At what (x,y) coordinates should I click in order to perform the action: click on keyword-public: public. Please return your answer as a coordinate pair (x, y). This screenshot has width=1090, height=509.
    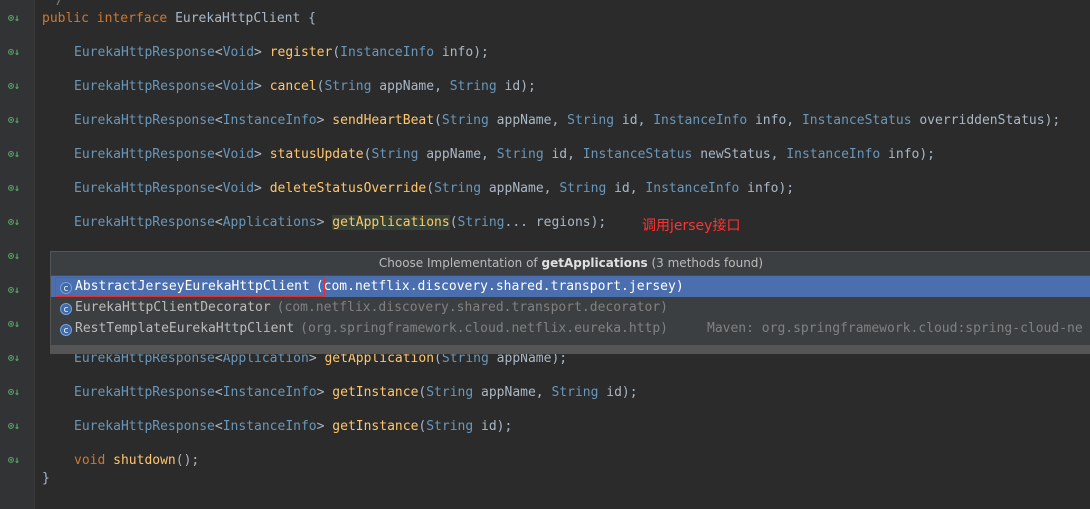
    Looking at the image, I should click on (65, 18).